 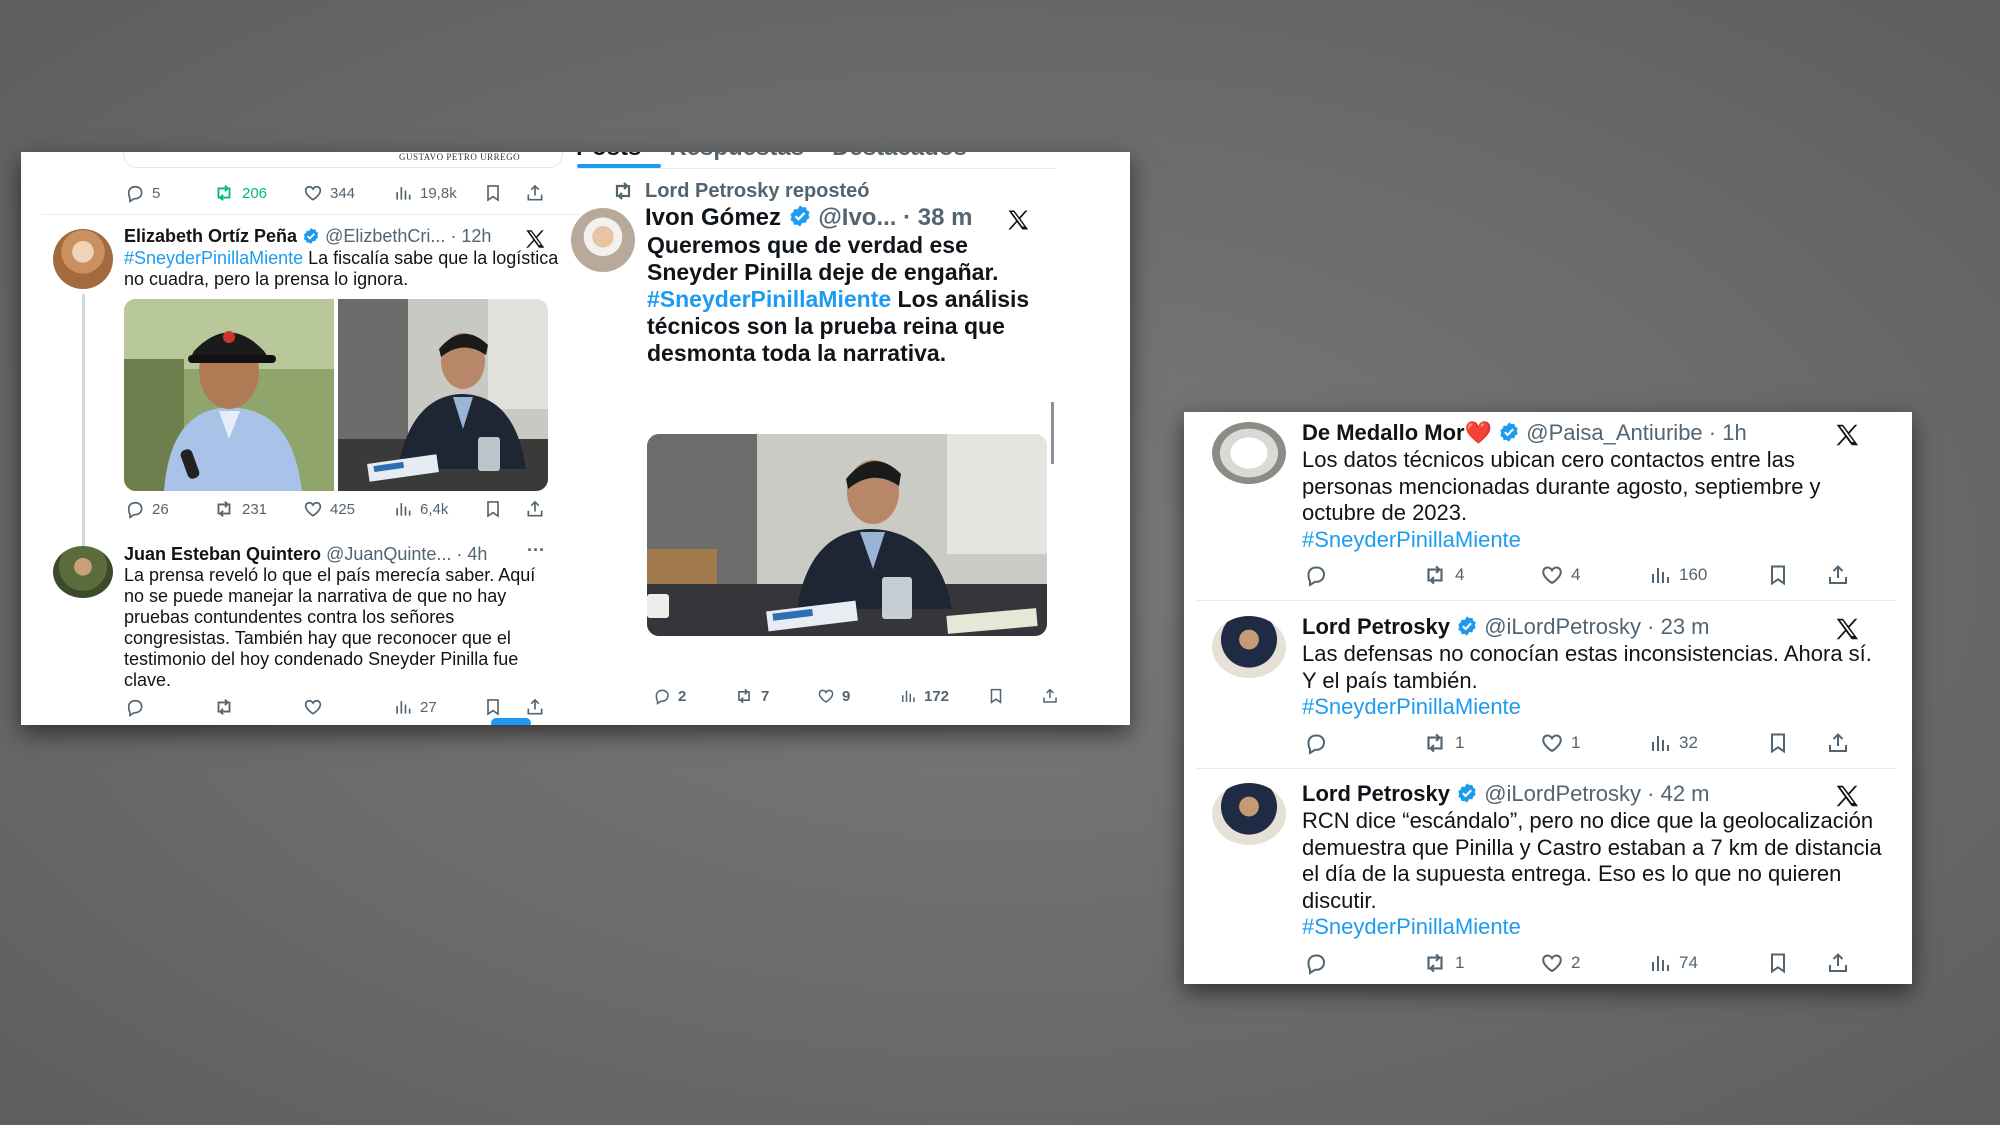 I want to click on reply-button: 26, so click(x=169, y=509).